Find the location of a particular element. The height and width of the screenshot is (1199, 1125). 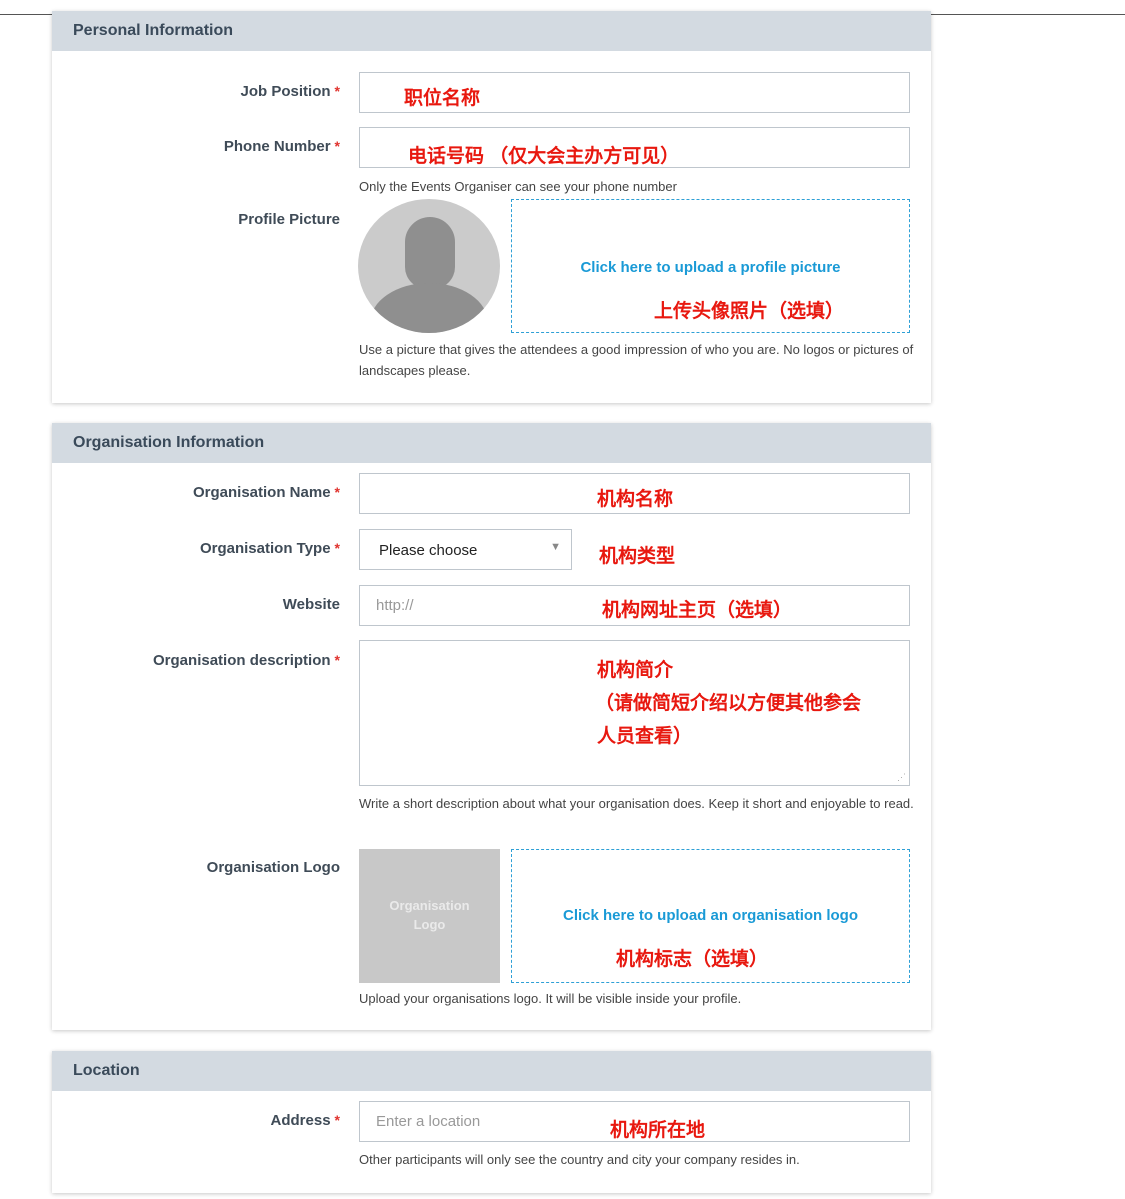

address-annotation: 机构所在地 is located at coordinates (658, 1130).